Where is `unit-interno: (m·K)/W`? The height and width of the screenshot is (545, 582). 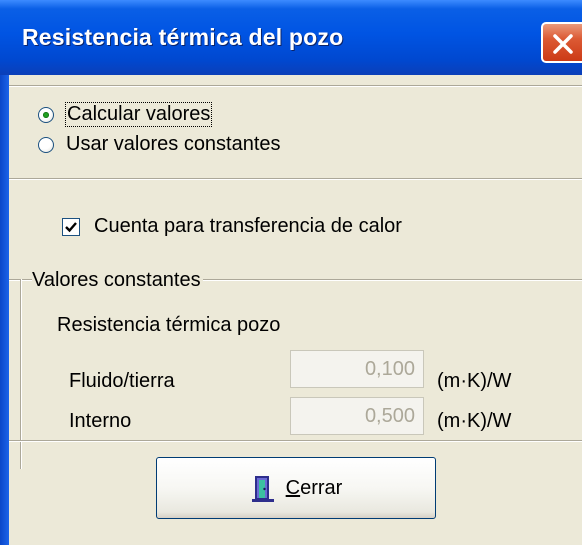 unit-interno: (m·K)/W is located at coordinates (474, 421).